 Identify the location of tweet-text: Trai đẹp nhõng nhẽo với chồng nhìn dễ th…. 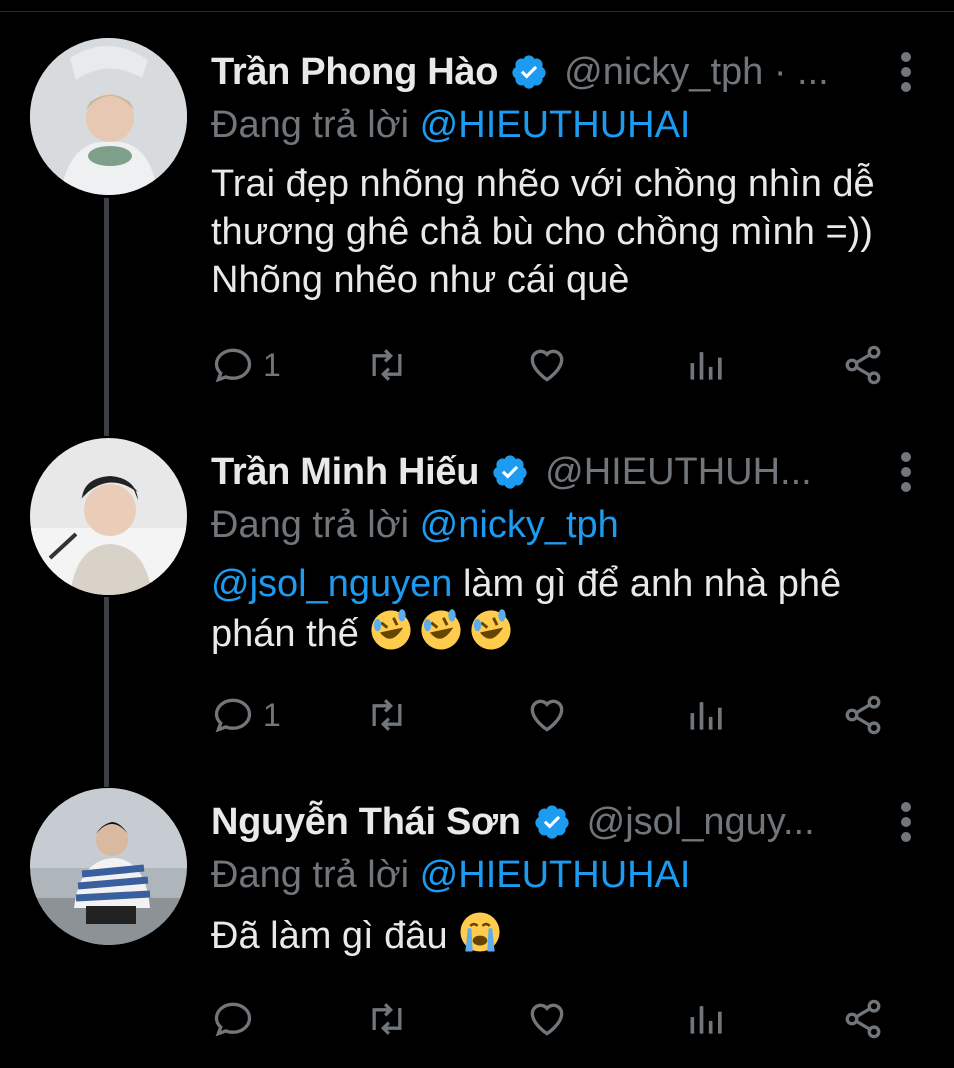
(543, 232).